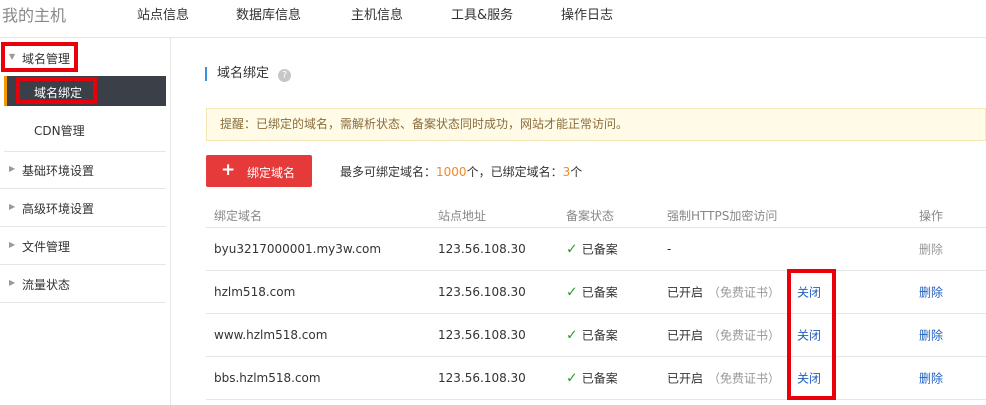 The image size is (986, 405). Describe the element at coordinates (58, 171) in the screenshot. I see `sidebar-group-label: 基础环境设置` at that location.